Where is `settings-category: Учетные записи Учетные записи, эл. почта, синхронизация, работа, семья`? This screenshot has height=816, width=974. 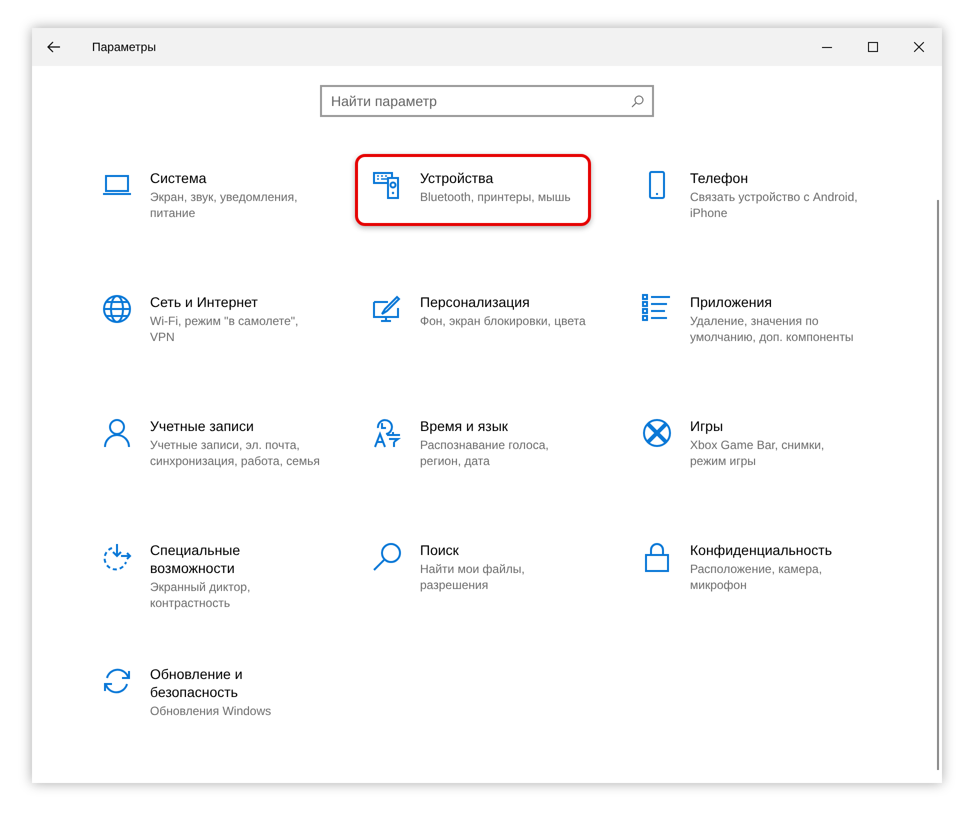
settings-category: Учетные записи Учетные записи, эл. почта, синхронизация, работа, семья is located at coordinates (218, 443).